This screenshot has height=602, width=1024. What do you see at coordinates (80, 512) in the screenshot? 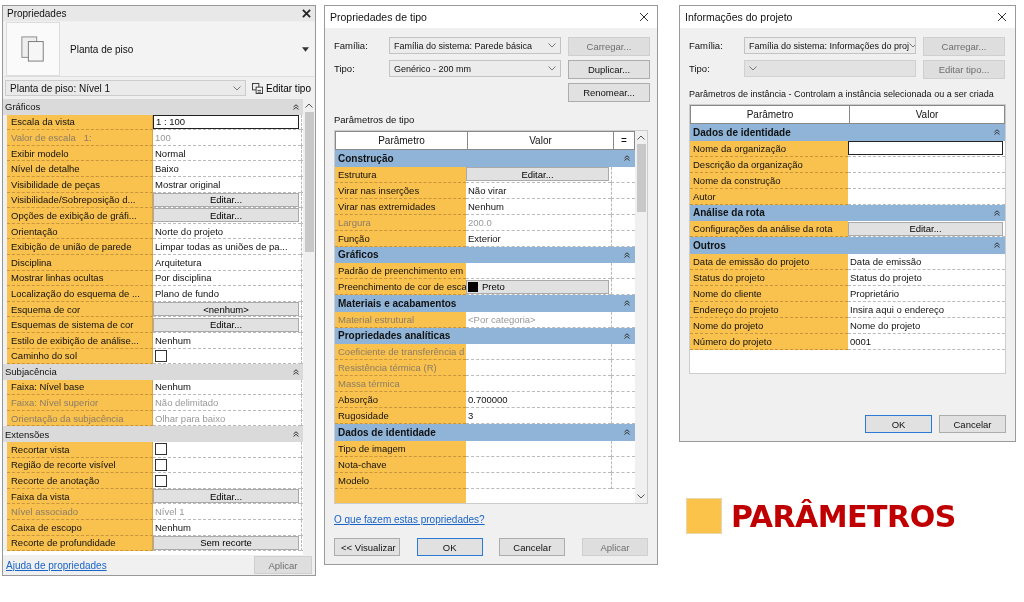
I see `parameter-name: Nível associado` at bounding box center [80, 512].